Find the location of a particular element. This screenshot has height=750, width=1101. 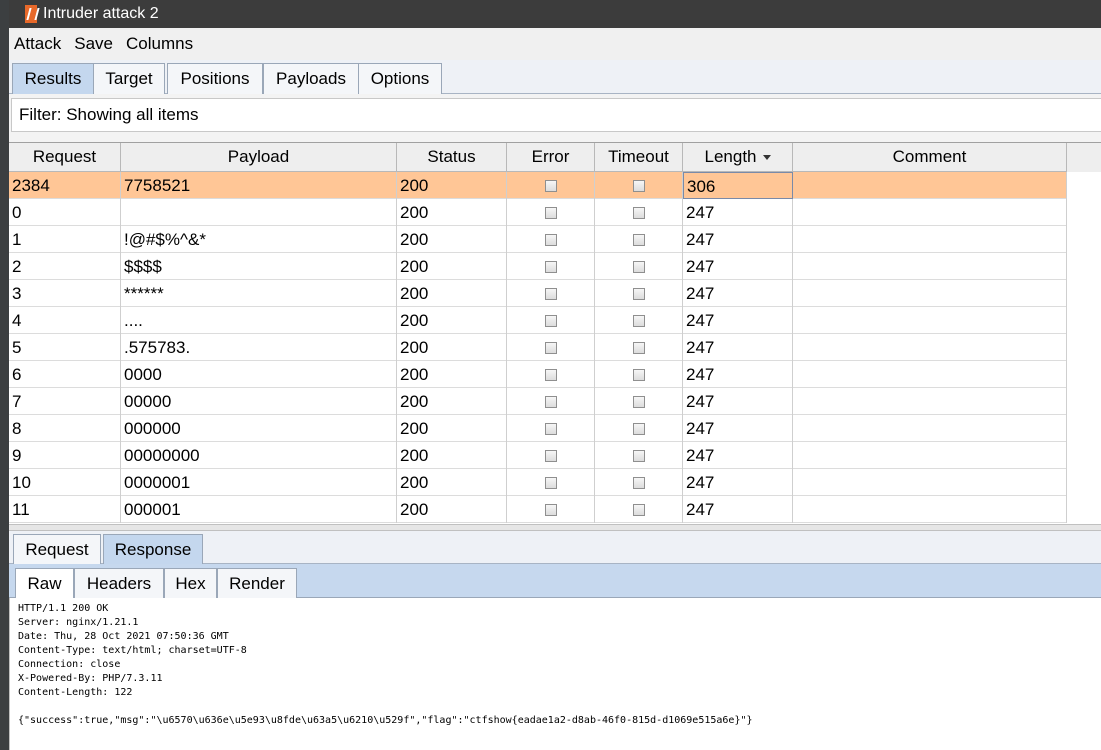

table-row: 6 0000 200 247 is located at coordinates (555, 374).